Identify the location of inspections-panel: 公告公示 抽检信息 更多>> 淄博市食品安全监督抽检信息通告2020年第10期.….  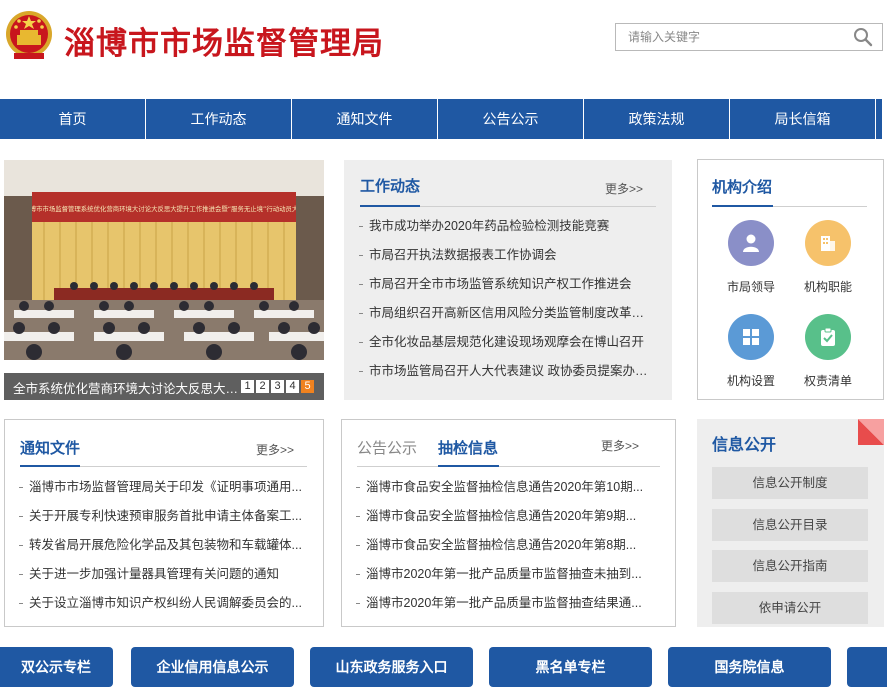
(508, 523).